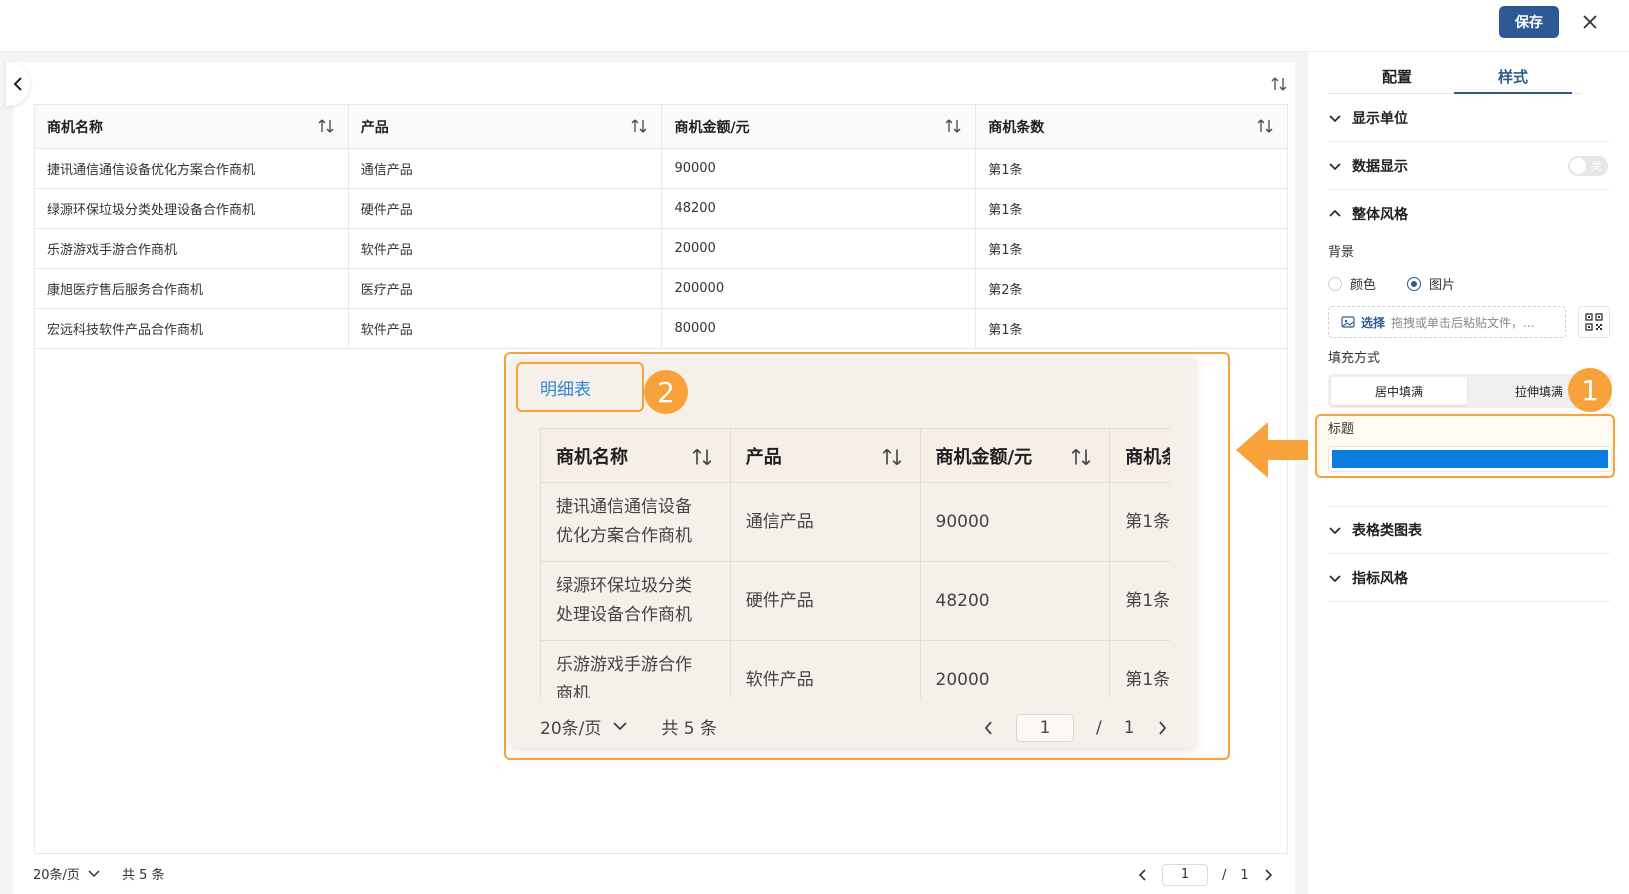  What do you see at coordinates (819, 288) in the screenshot?
I see `table-cell: 200000` at bounding box center [819, 288].